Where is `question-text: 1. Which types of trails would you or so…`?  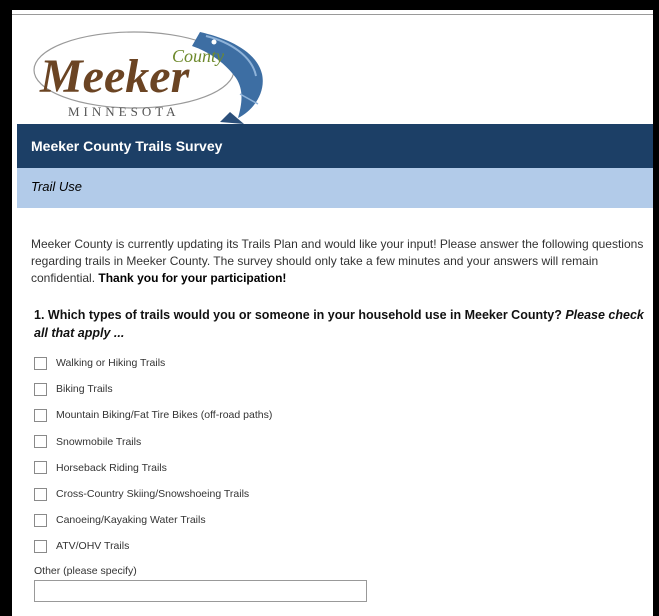
question-text: 1. Which types of trails would you or so… is located at coordinates (298, 315).